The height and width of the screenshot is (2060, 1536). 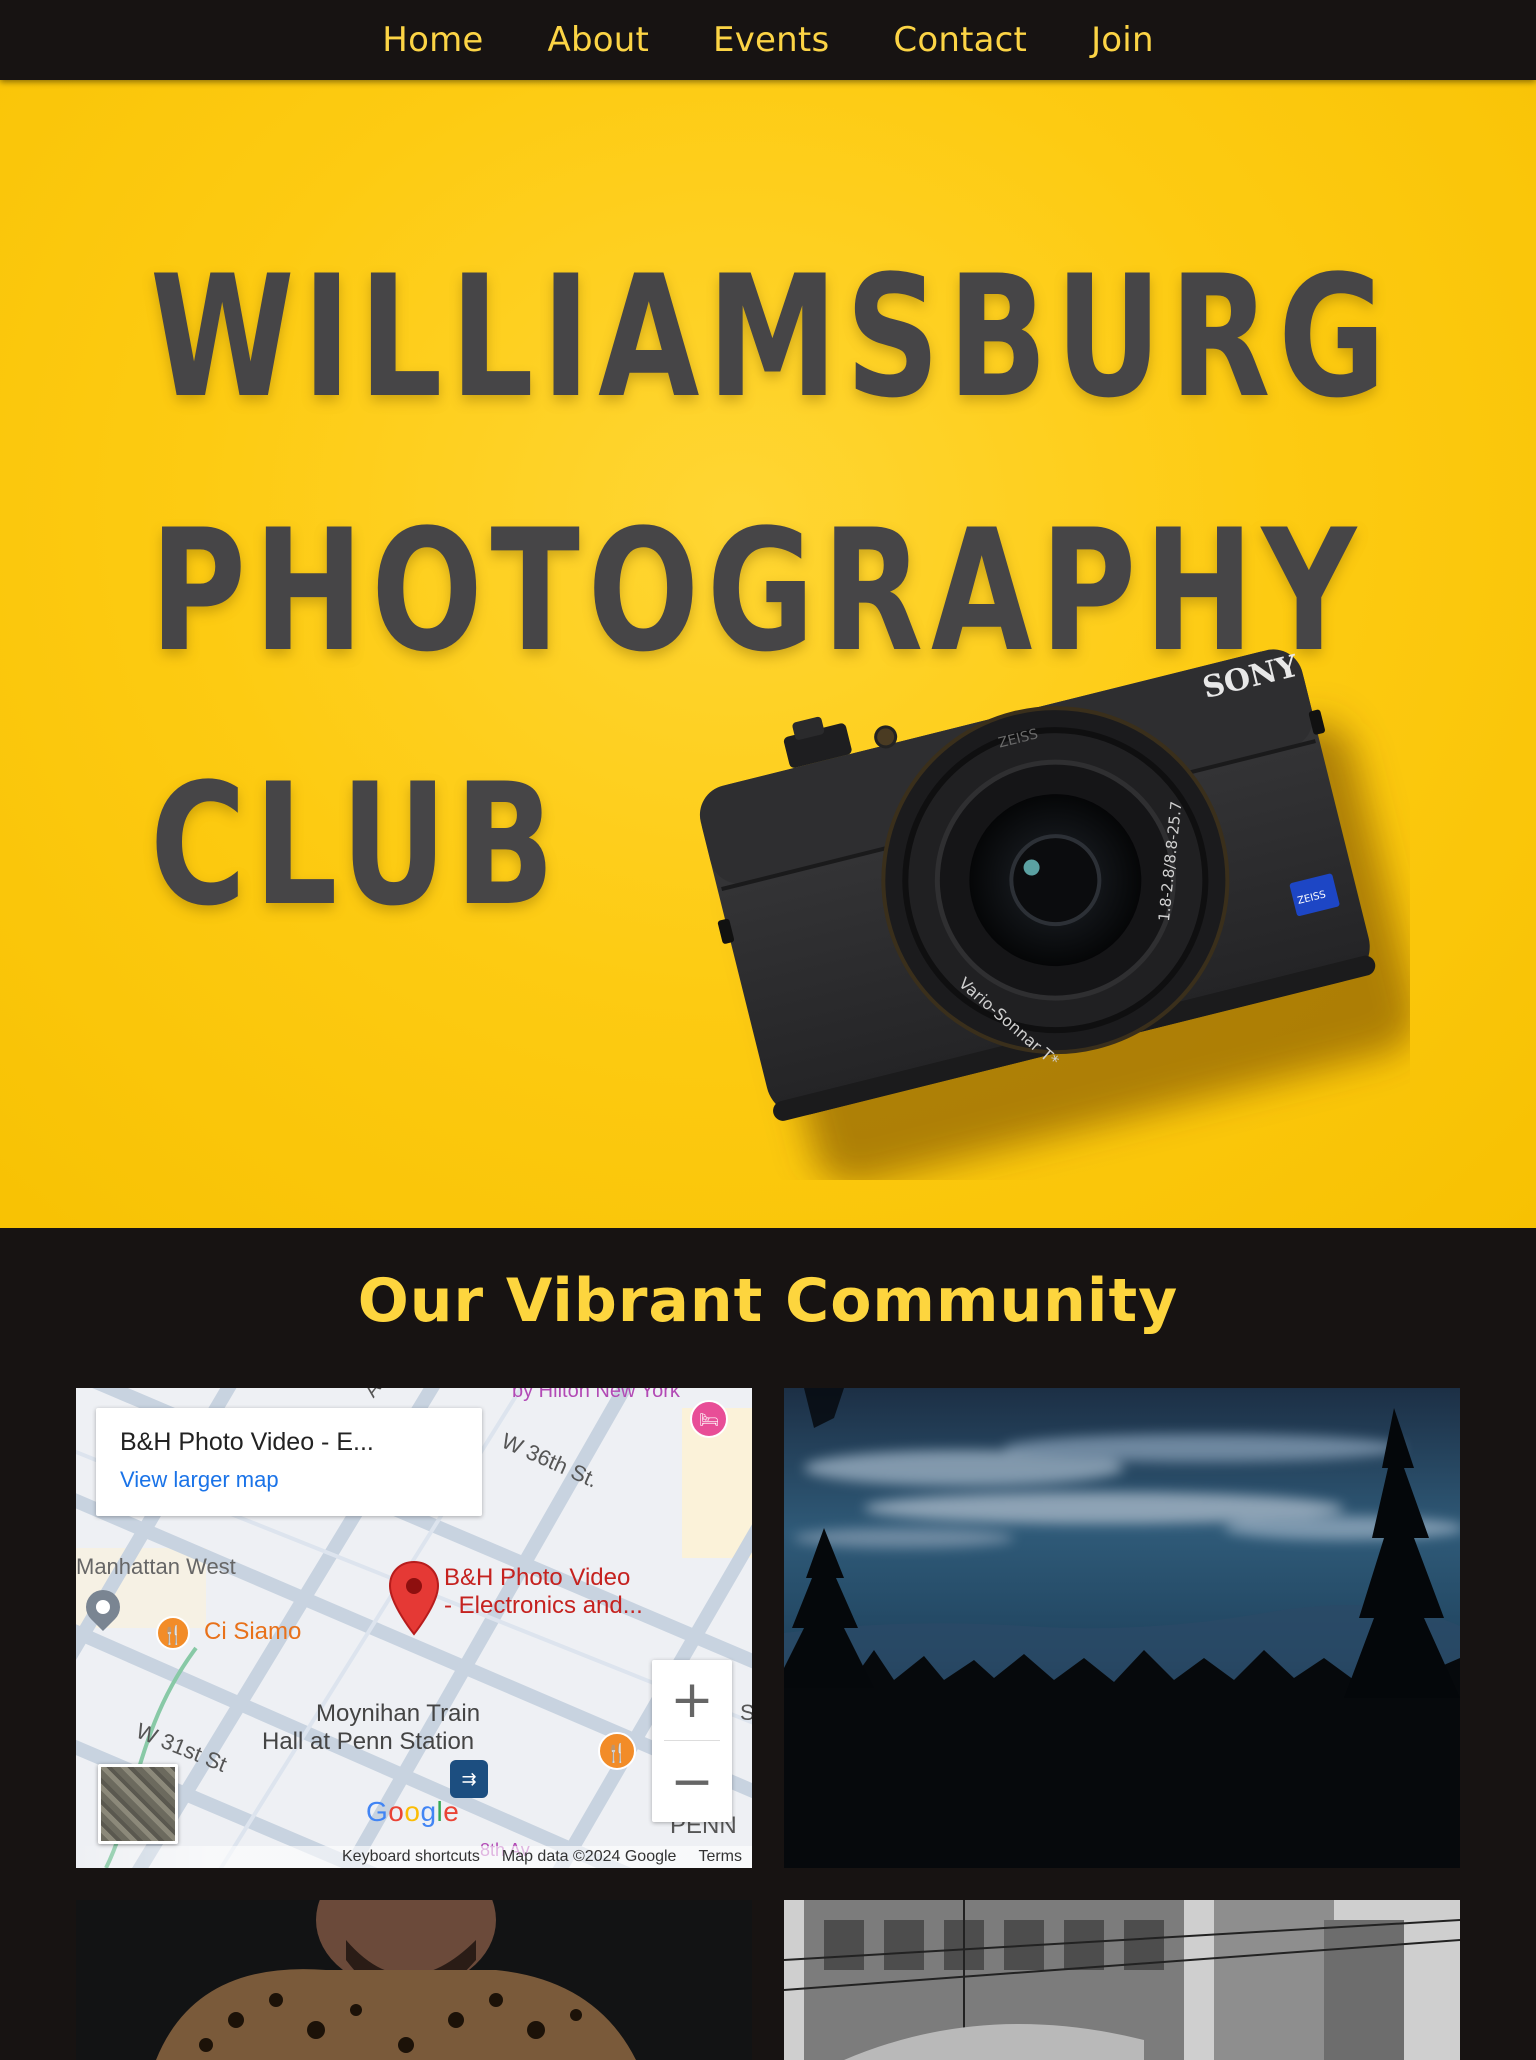 I want to click on street-photo-illustration, so click(x=1122, y=1980).